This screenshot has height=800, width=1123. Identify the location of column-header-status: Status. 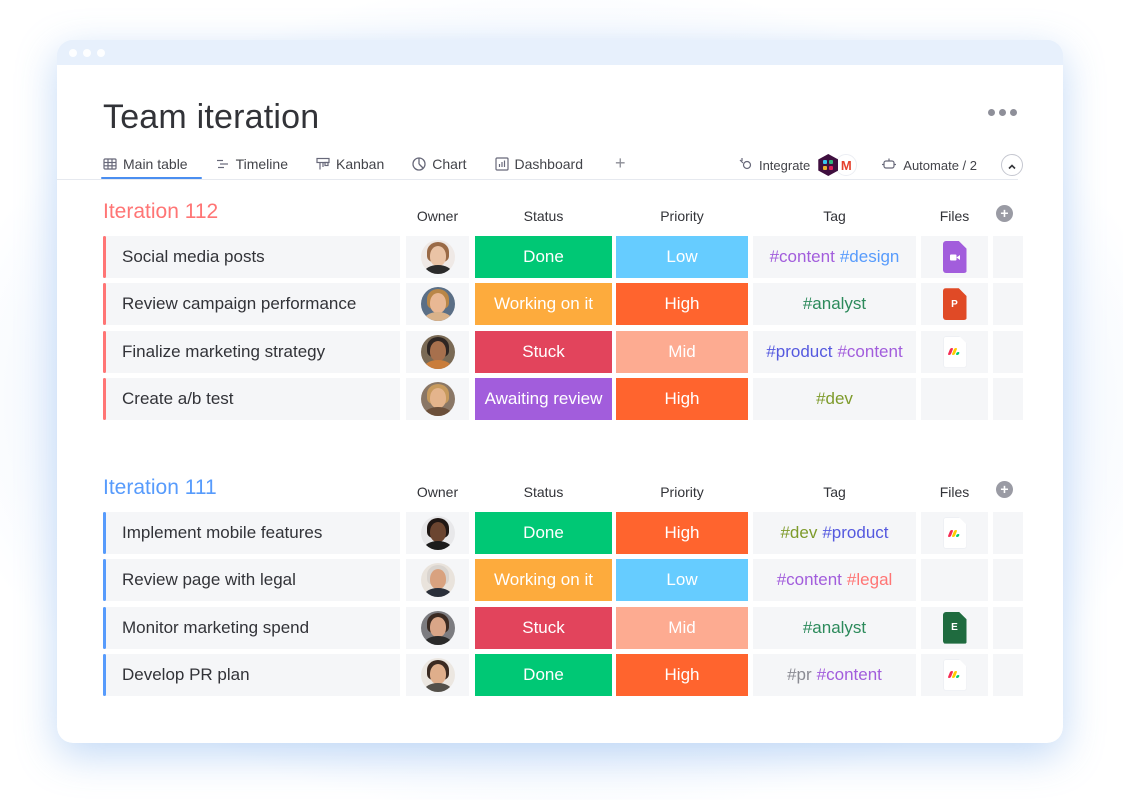
(543, 216).